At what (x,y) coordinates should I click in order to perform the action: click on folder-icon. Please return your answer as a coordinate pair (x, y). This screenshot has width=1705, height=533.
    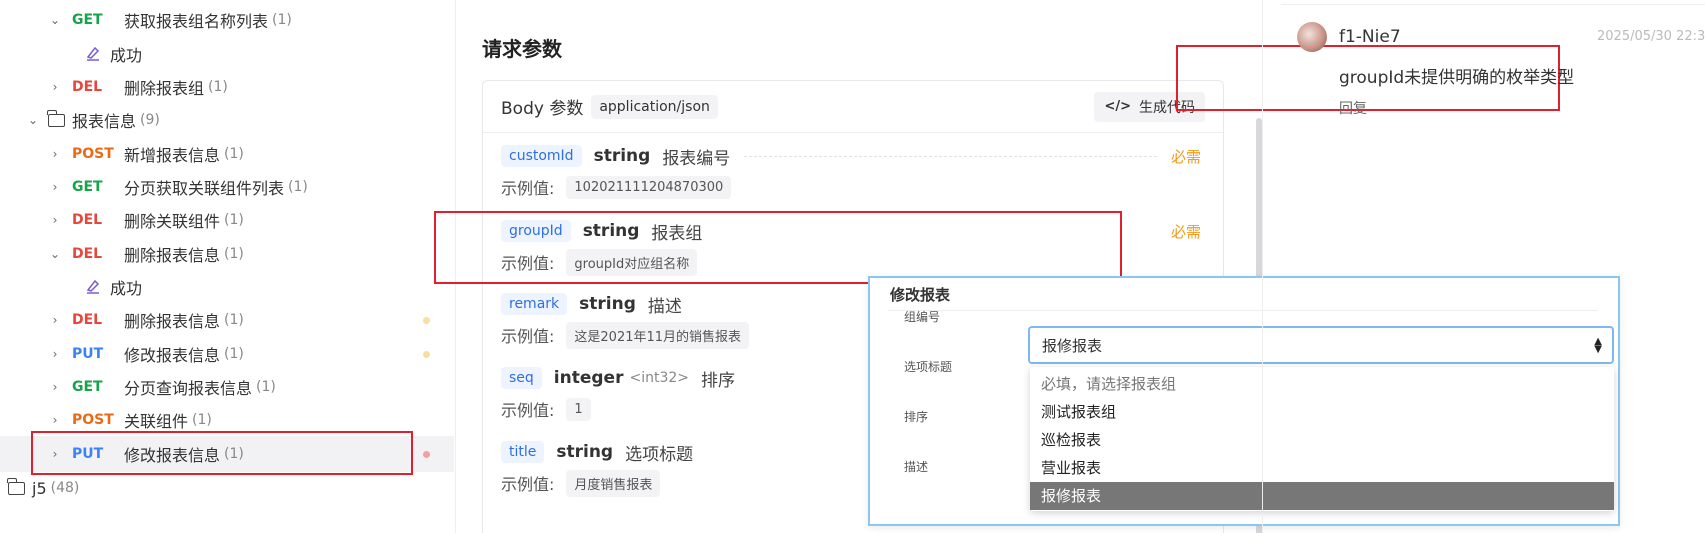
    Looking at the image, I should click on (56, 118).